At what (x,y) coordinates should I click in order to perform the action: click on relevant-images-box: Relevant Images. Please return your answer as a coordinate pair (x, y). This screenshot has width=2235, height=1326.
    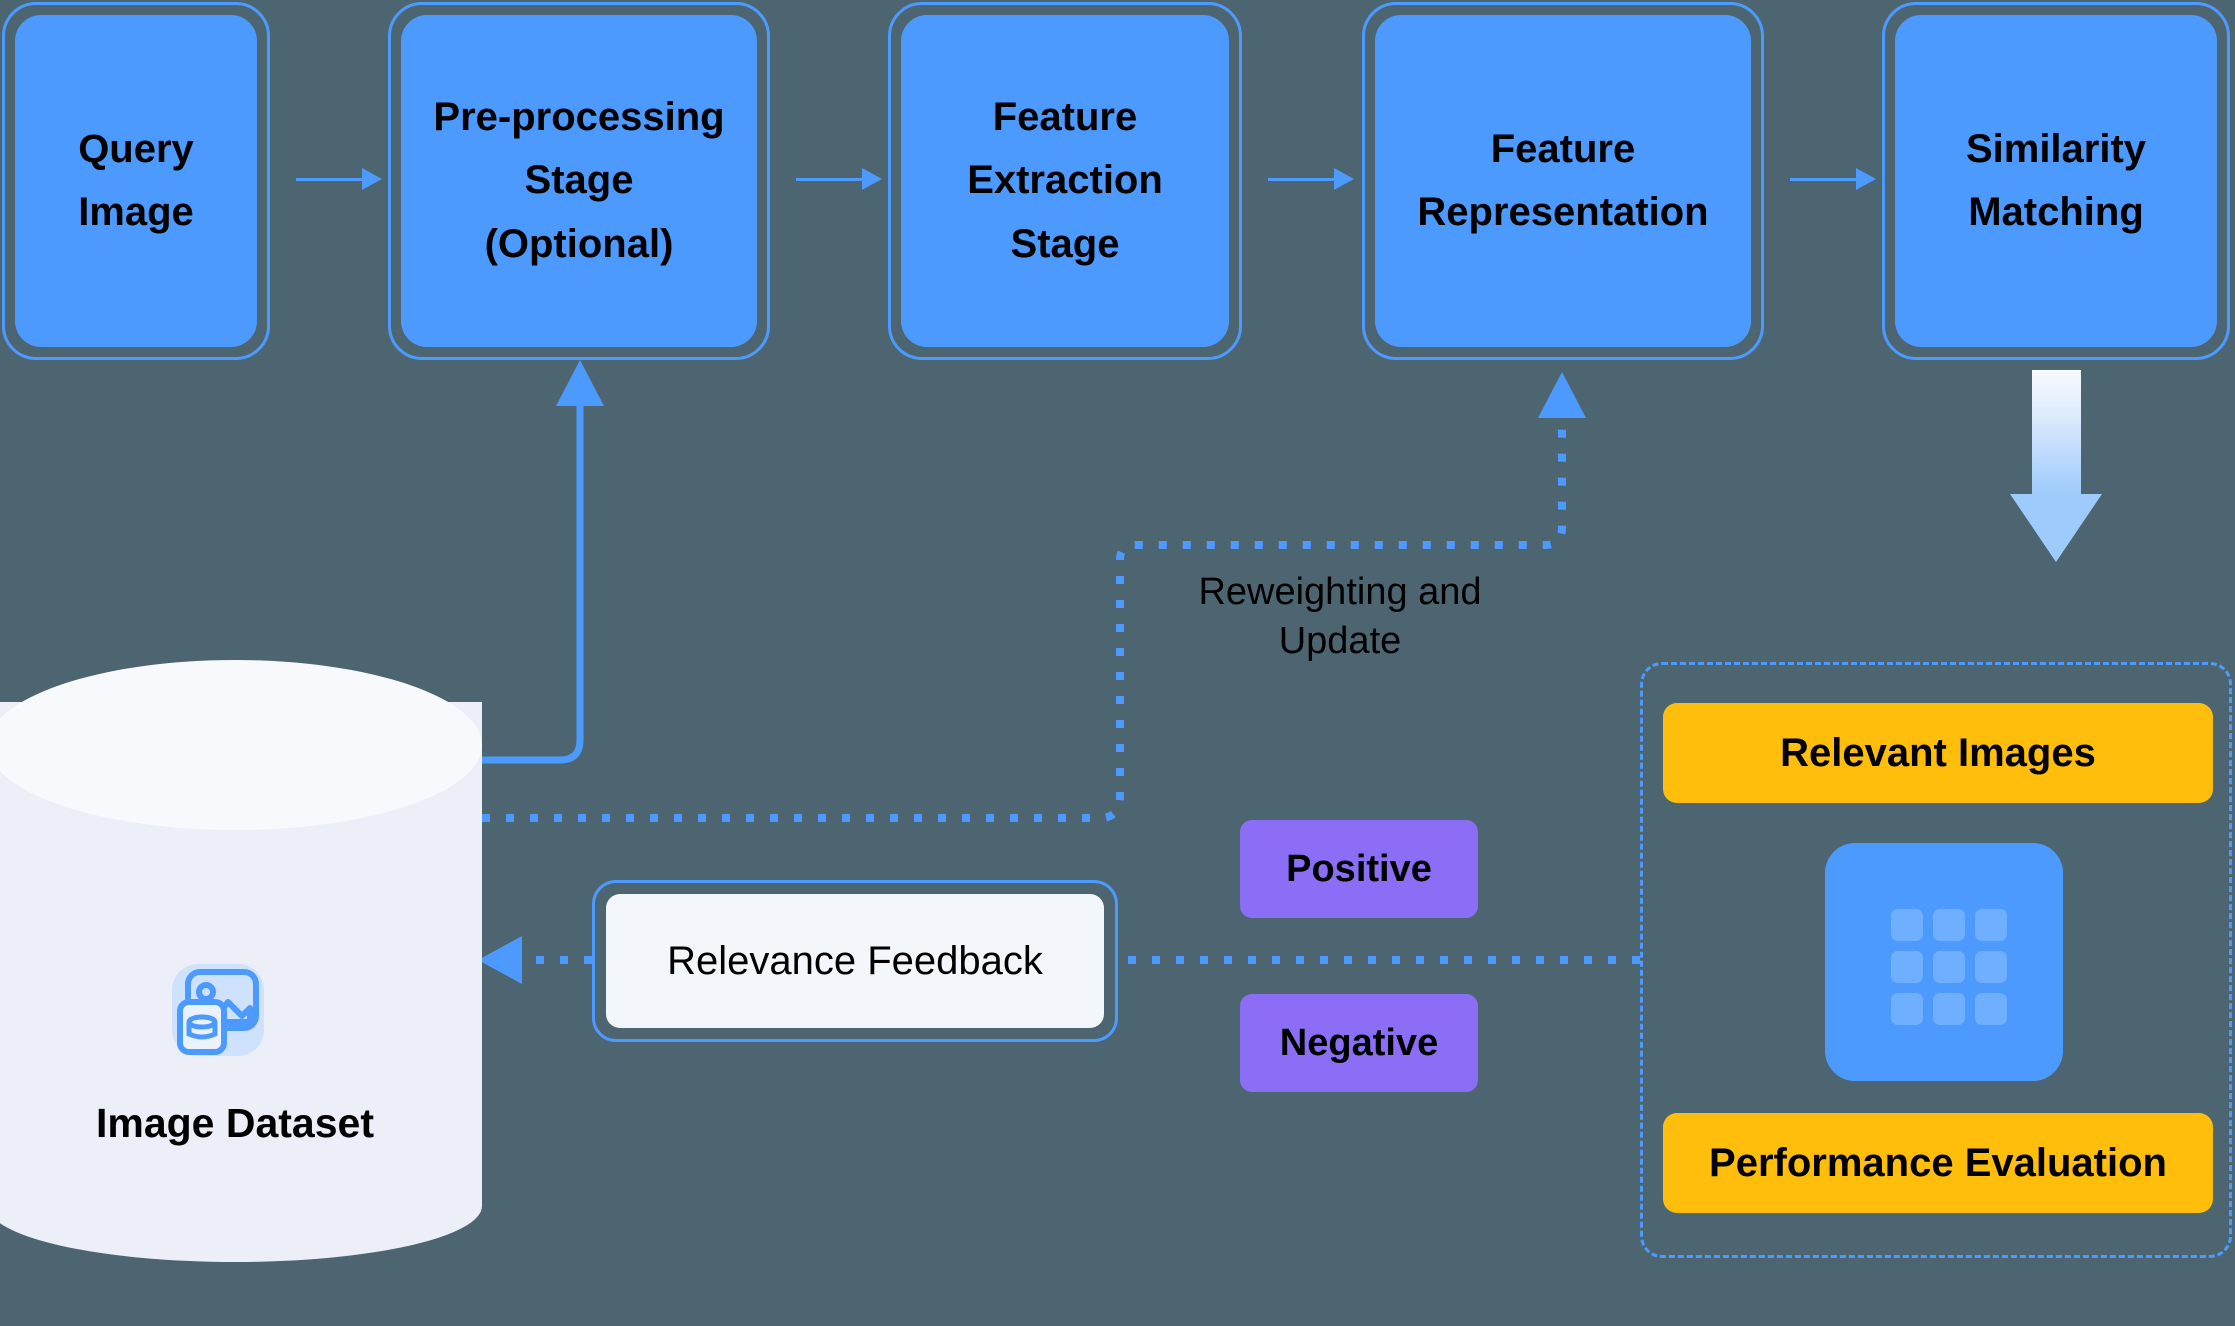
    Looking at the image, I should click on (1938, 753).